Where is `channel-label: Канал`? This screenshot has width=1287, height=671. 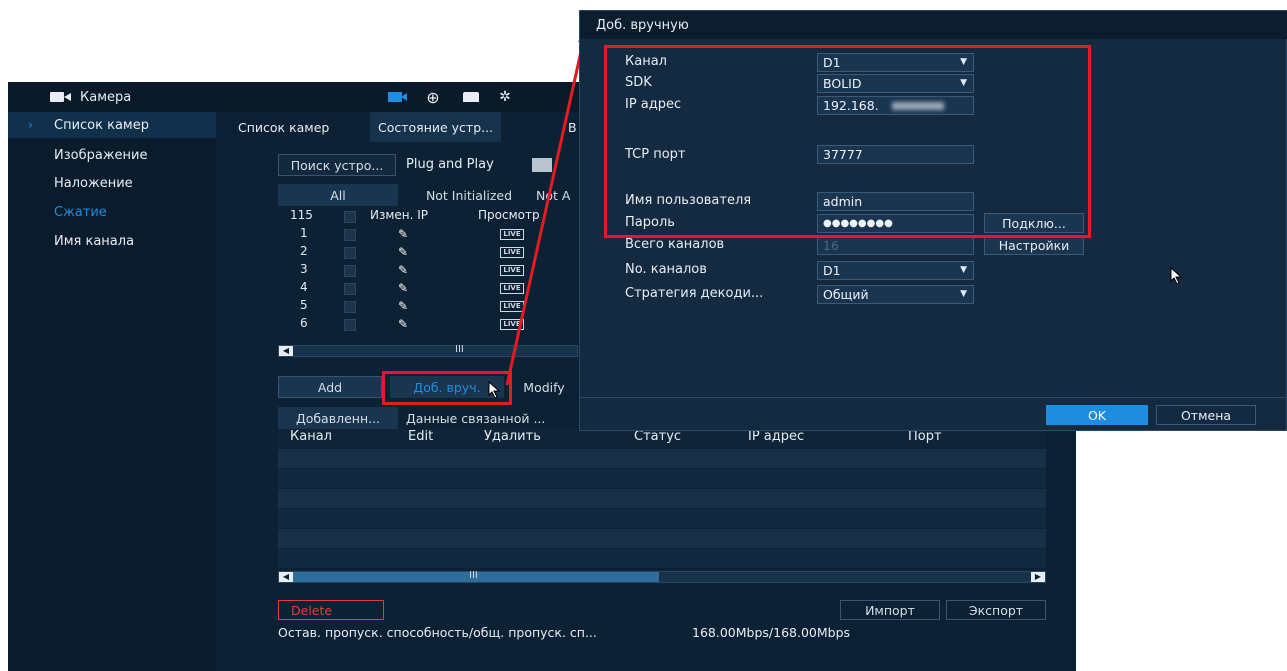
channel-label: Канал is located at coordinates (646, 61).